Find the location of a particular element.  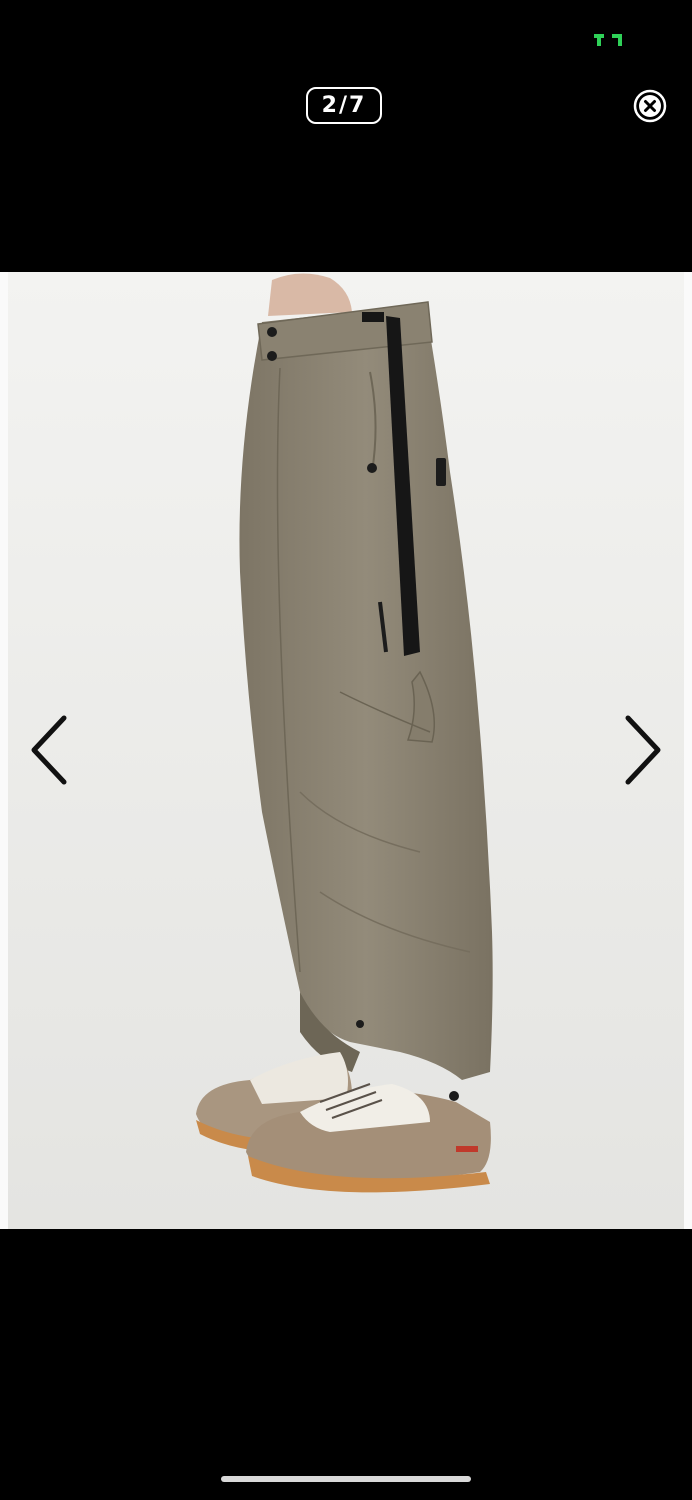

close-circle-icon is located at coordinates (650, 106).